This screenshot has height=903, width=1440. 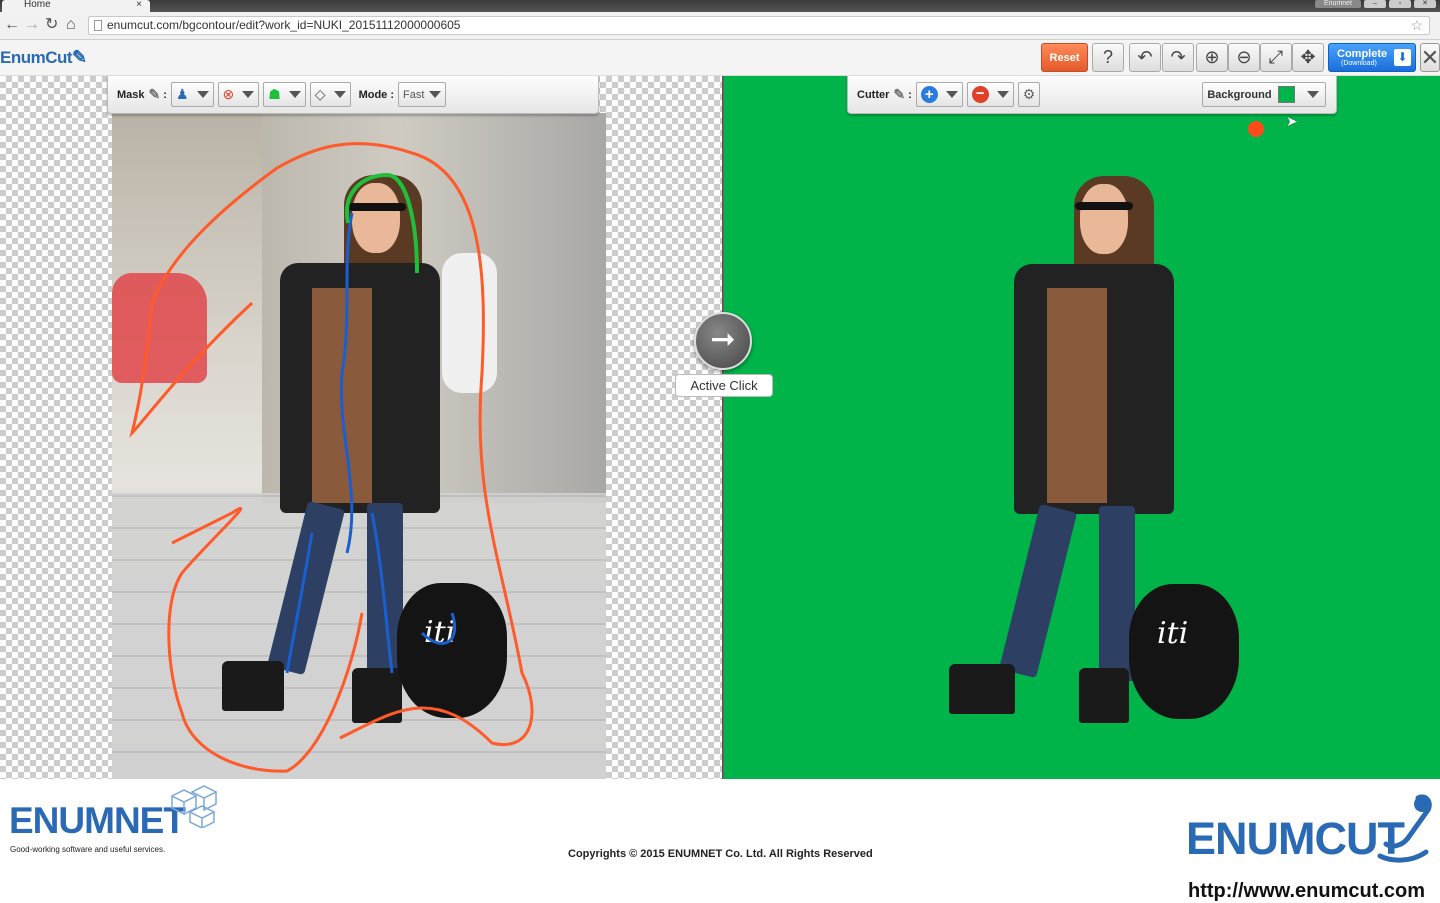 What do you see at coordinates (1306, 891) in the screenshot?
I see `footer-url-link: http://www.enumcut.com` at bounding box center [1306, 891].